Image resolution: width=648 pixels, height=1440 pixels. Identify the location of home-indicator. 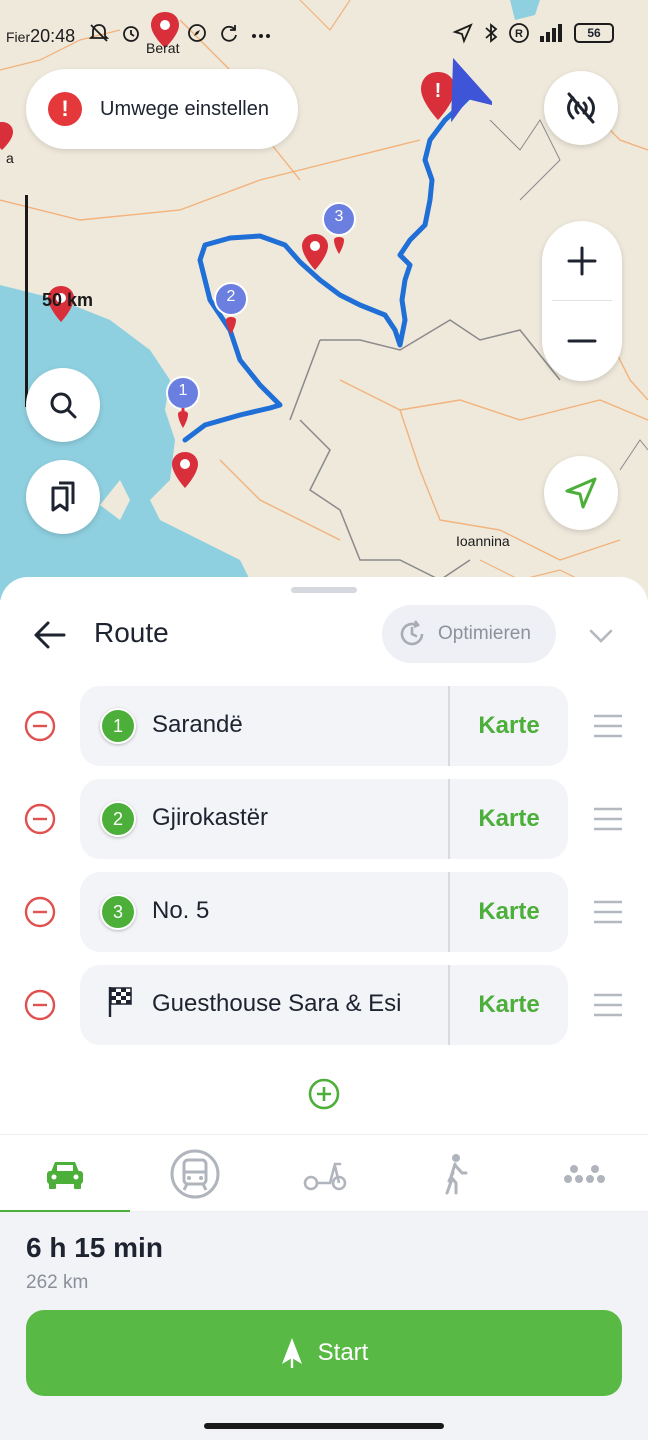
(324, 1426).